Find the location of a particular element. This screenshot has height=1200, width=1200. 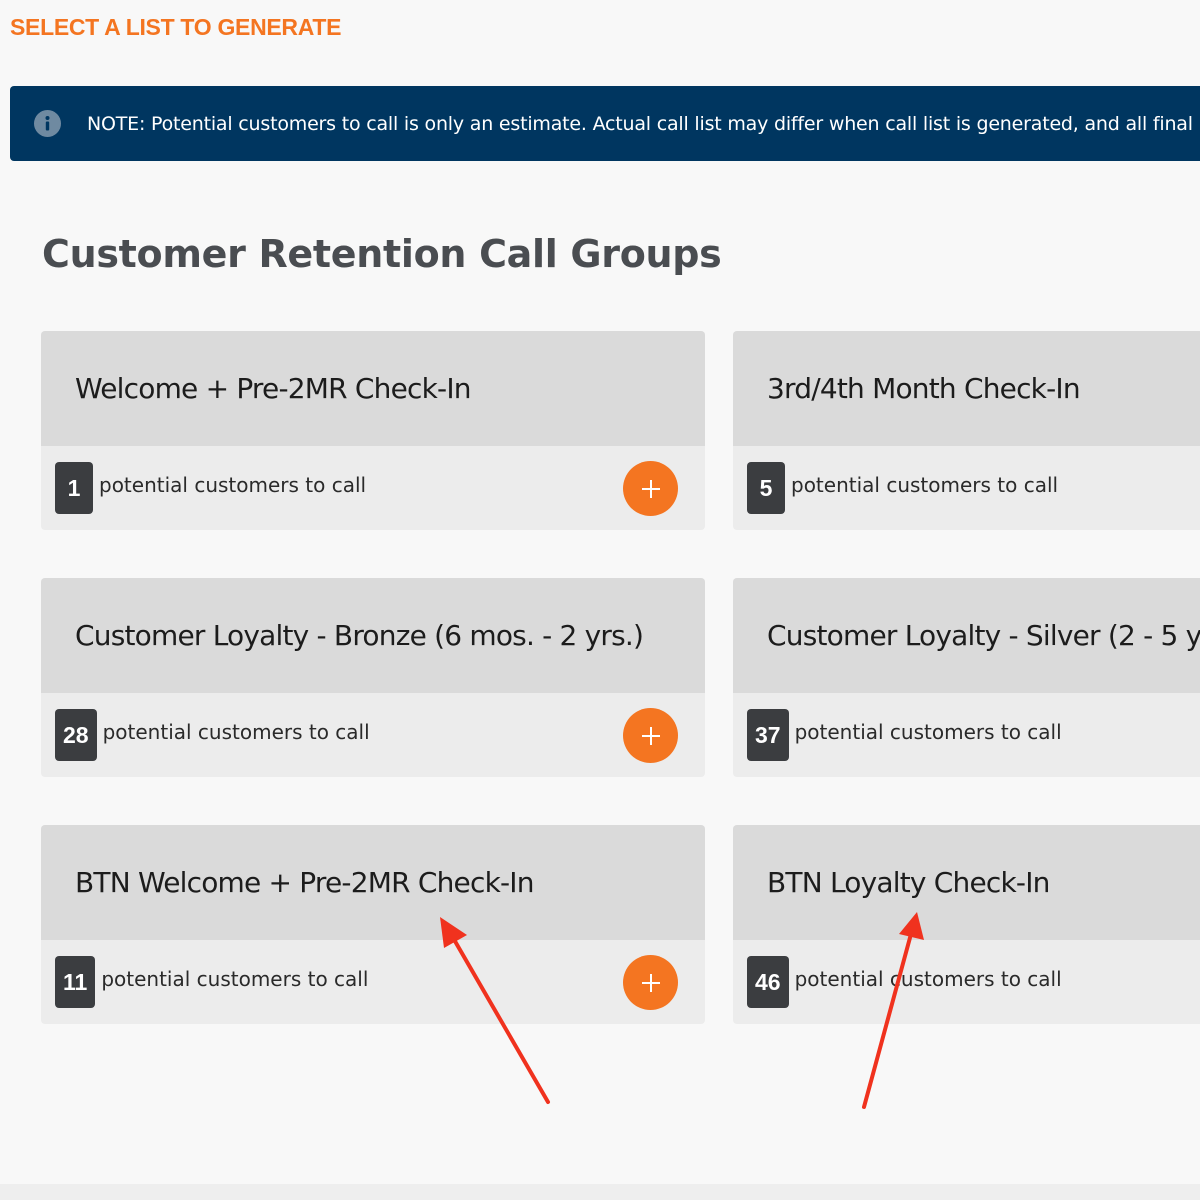

card-header: BTN Loyalty Check-In is located at coordinates (966, 882).